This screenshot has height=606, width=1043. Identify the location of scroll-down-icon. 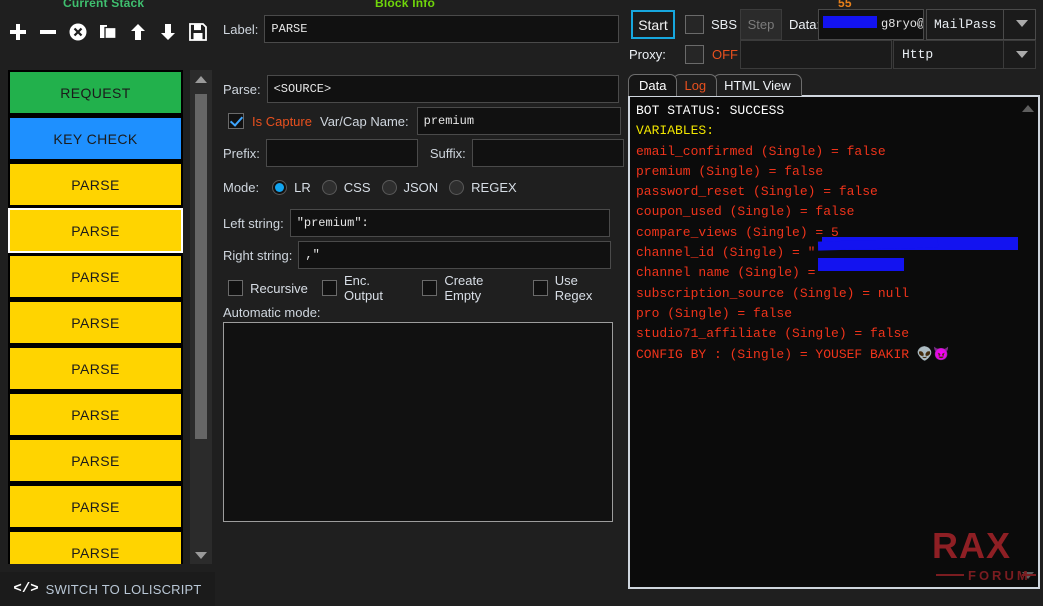
(201, 555).